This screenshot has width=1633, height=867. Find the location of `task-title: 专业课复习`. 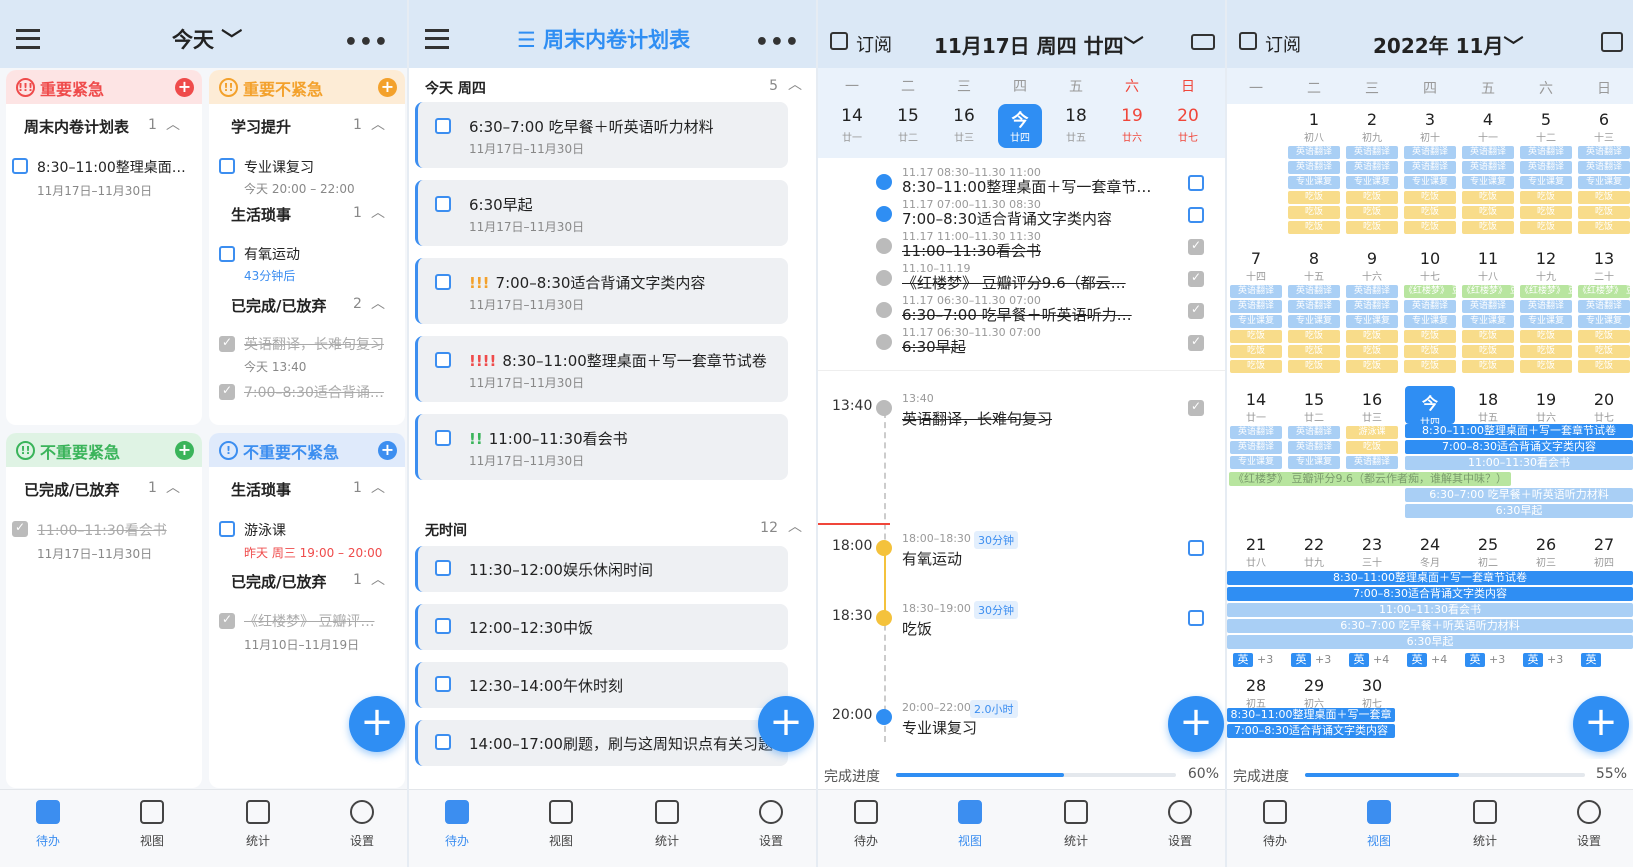

task-title: 专业课复习 is located at coordinates (279, 167).